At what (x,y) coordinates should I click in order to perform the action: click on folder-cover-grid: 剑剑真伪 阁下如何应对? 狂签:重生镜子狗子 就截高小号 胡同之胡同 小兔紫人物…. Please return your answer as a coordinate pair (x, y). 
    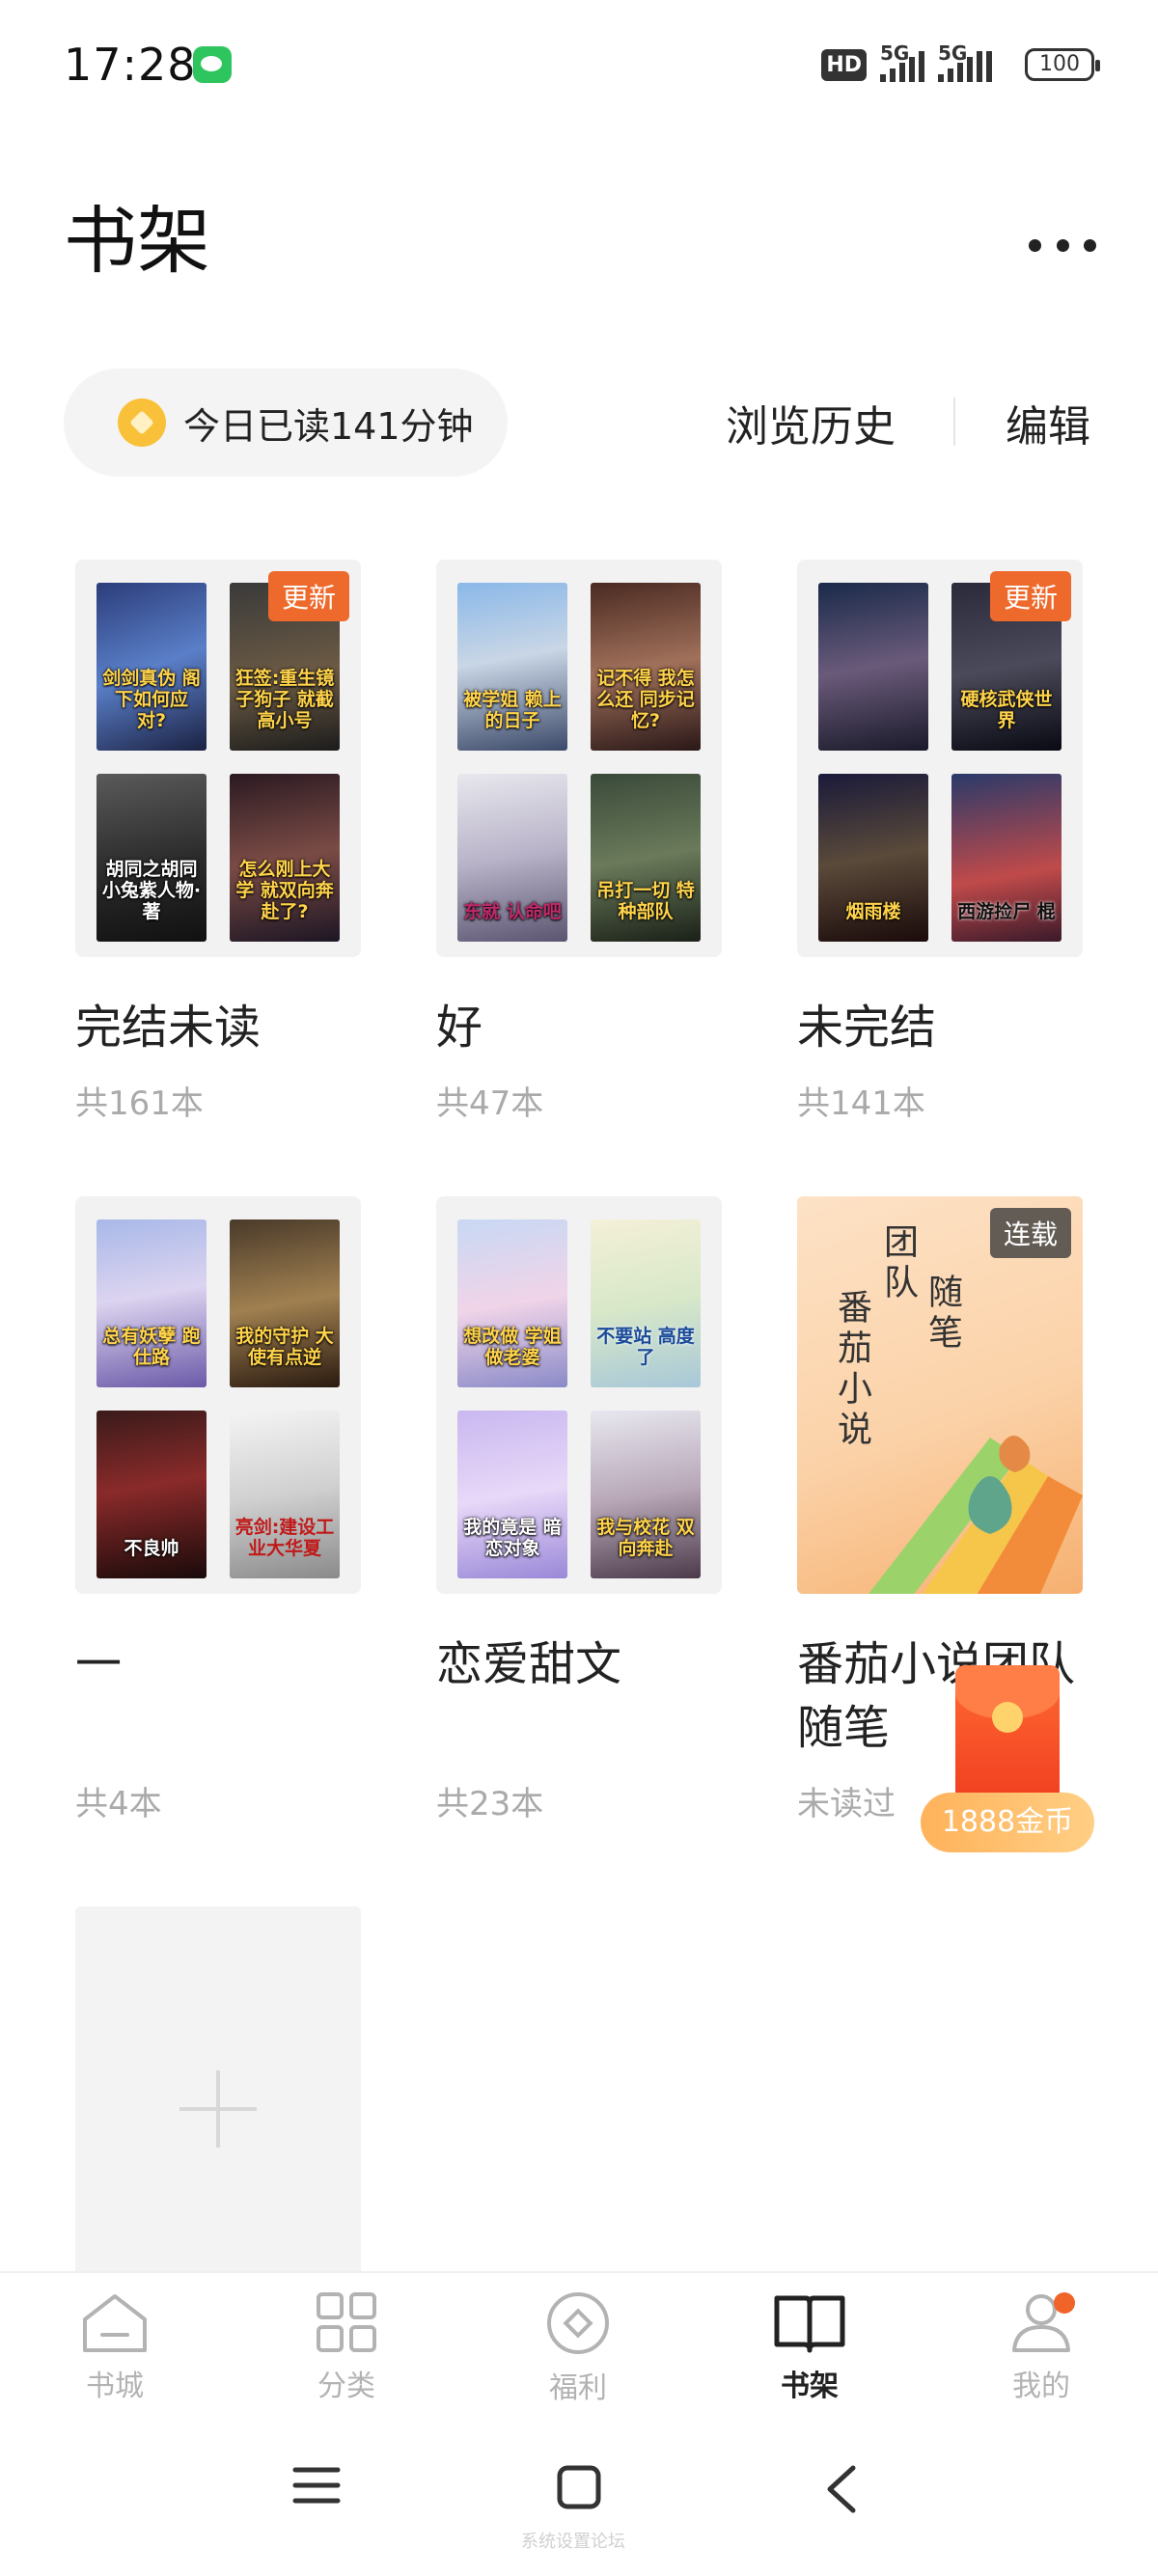
    Looking at the image, I should click on (218, 759).